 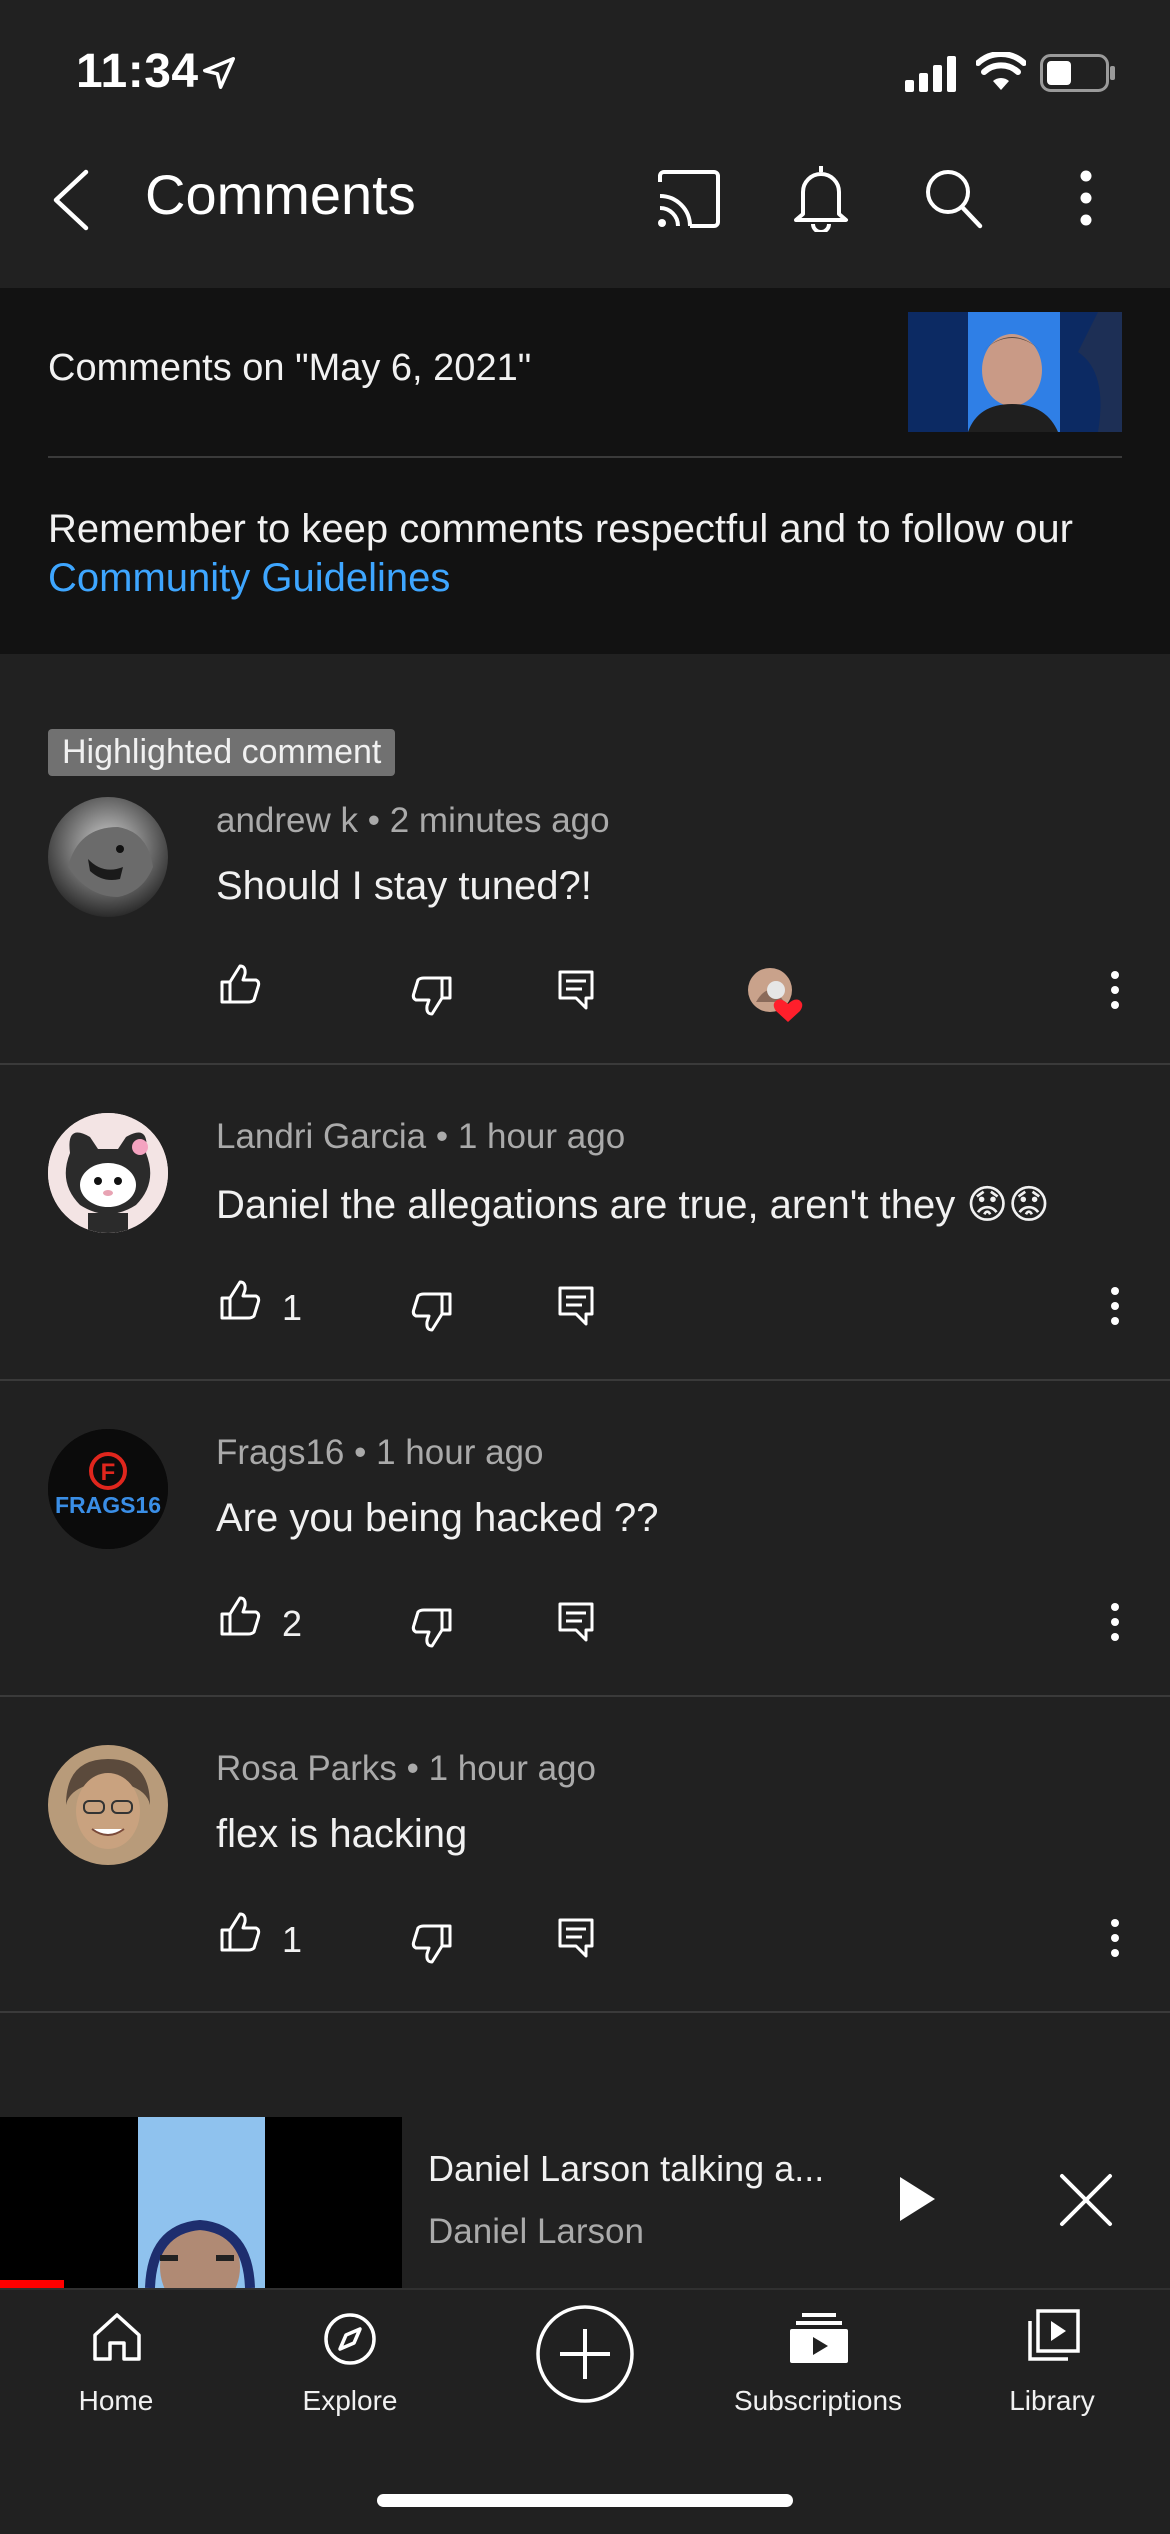 I want to click on create-button, so click(x=585, y=2354).